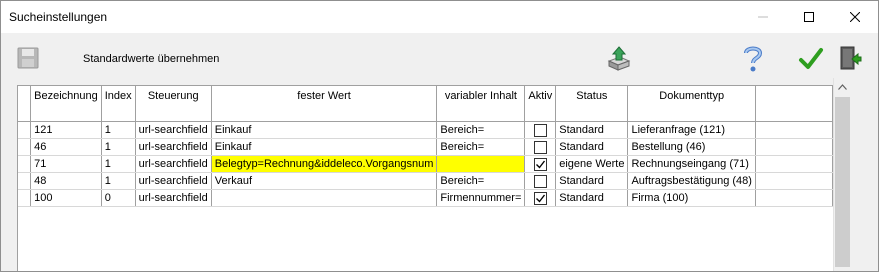 The width and height of the screenshot is (879, 272). Describe the element at coordinates (691, 164) in the screenshot. I see `cell-dokumenttyp: Rechnungseingang (71)` at that location.